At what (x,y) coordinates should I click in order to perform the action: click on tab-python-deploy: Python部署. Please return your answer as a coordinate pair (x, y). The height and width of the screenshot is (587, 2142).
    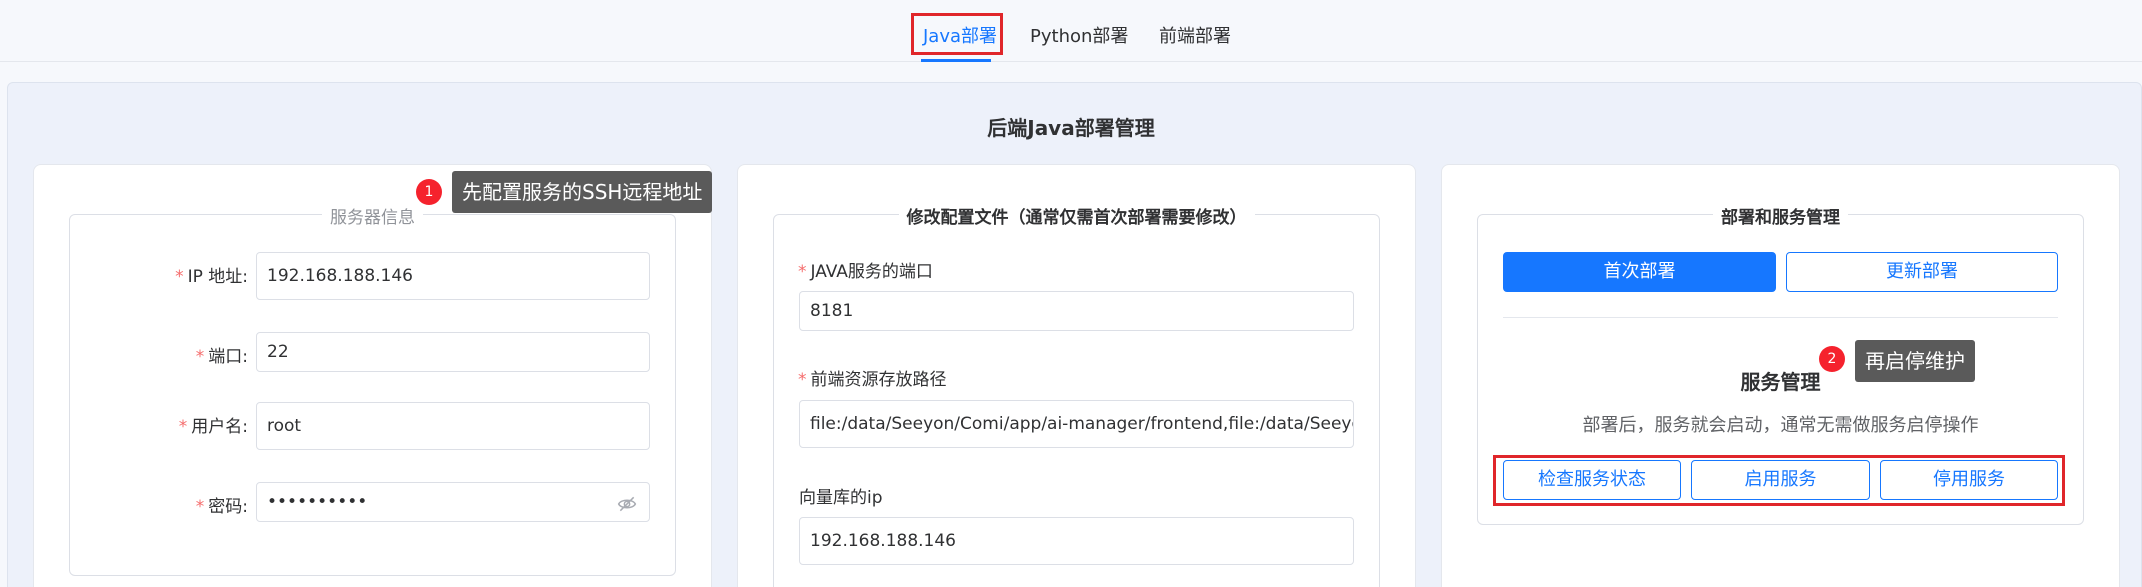
    Looking at the image, I should click on (1079, 35).